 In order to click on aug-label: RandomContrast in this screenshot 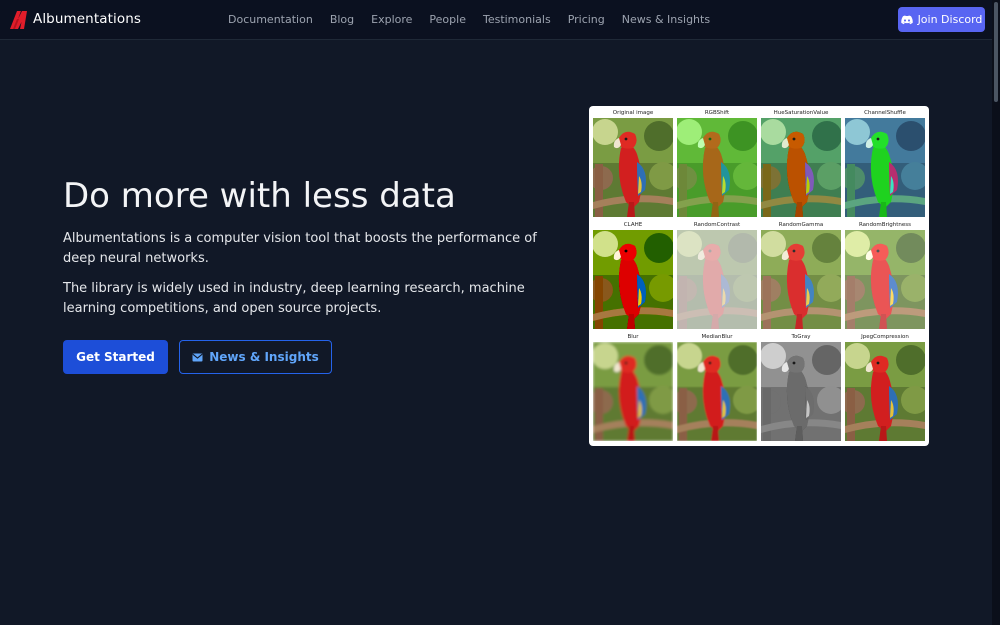, I will do `click(717, 225)`.